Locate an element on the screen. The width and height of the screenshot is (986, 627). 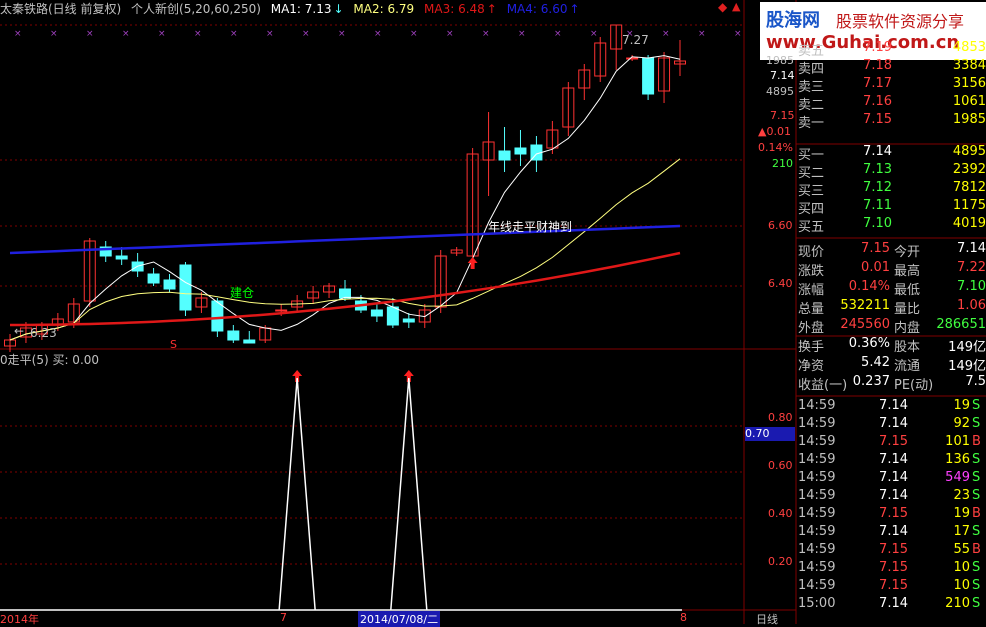
quote-label: 换手 is located at coordinates (811, 347).